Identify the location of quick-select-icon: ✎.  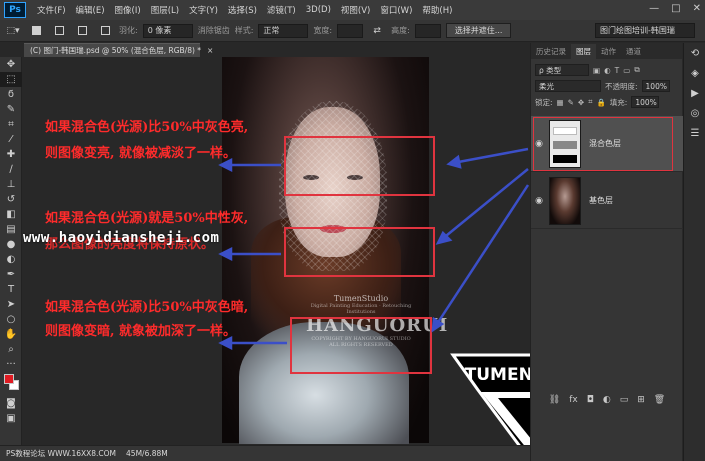
(11, 109).